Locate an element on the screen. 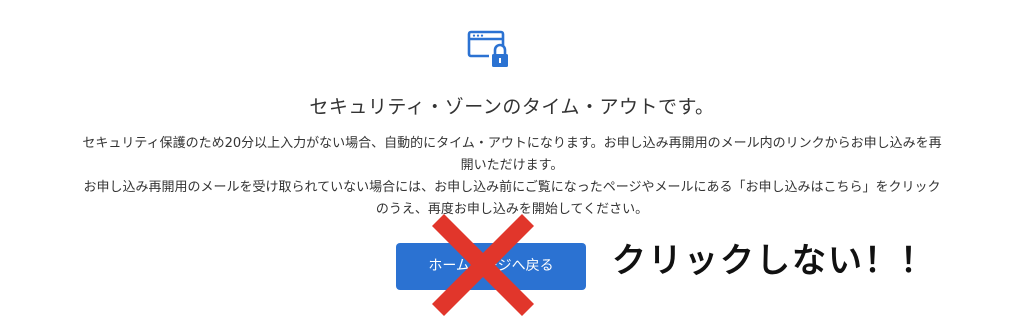  do-not-click-annotation: クリックしない！！ is located at coordinates (774, 261).